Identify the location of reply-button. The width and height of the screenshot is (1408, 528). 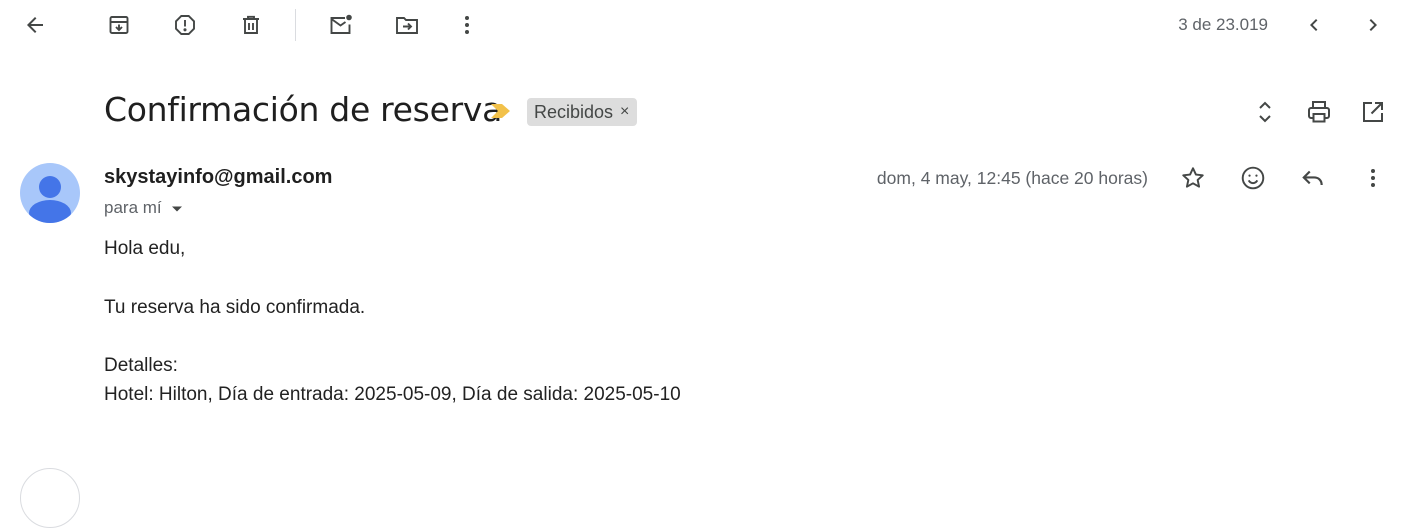
(1313, 178).